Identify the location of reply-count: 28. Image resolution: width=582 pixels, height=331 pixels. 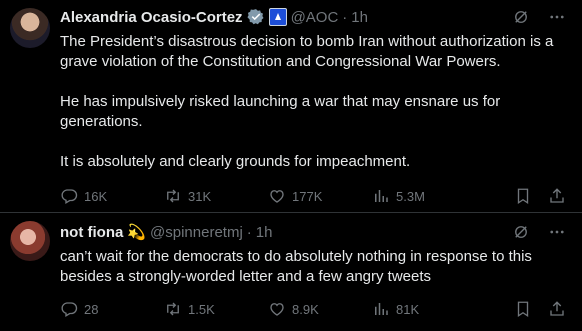
(91, 309).